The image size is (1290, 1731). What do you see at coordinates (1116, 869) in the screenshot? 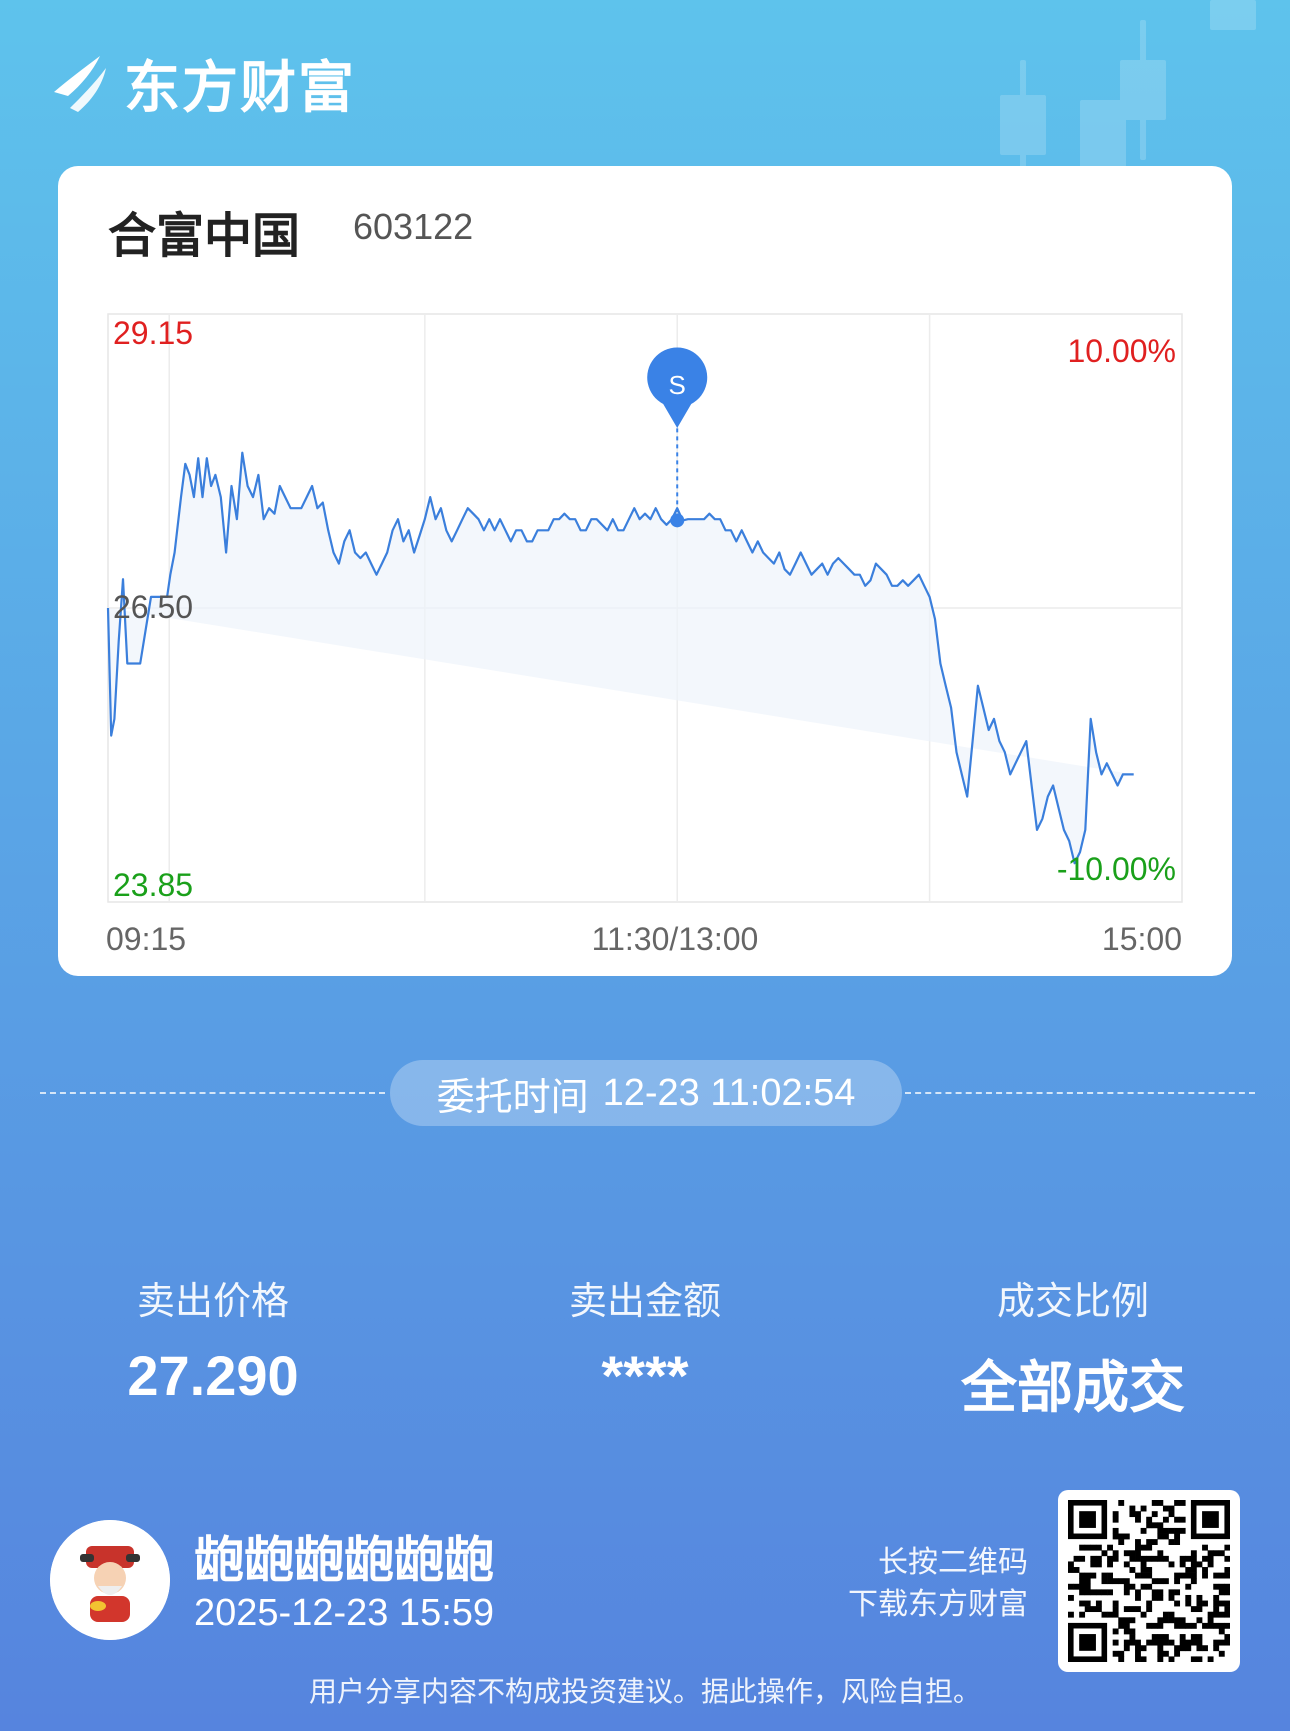
I see `pct-low-label: -10.00%` at bounding box center [1116, 869].